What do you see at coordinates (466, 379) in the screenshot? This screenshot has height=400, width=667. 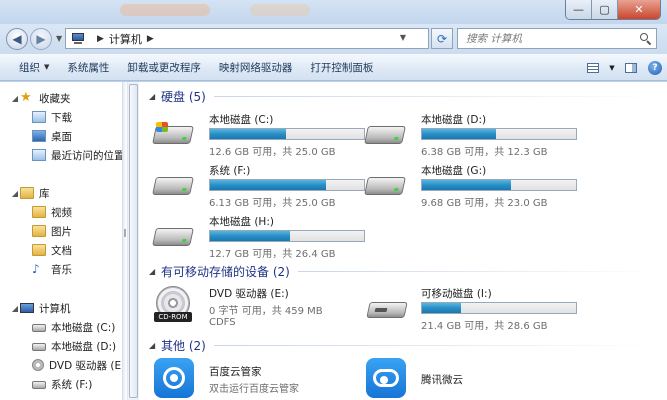 I see `app-tile-weiyun: 腾讯微云` at bounding box center [466, 379].